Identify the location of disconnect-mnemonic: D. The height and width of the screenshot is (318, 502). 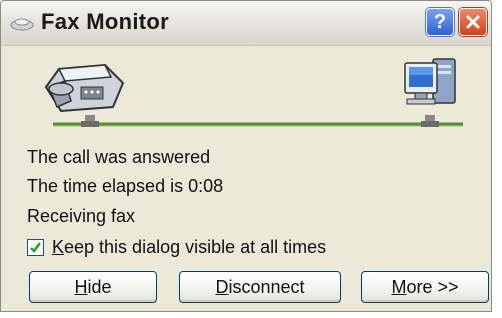
(222, 286).